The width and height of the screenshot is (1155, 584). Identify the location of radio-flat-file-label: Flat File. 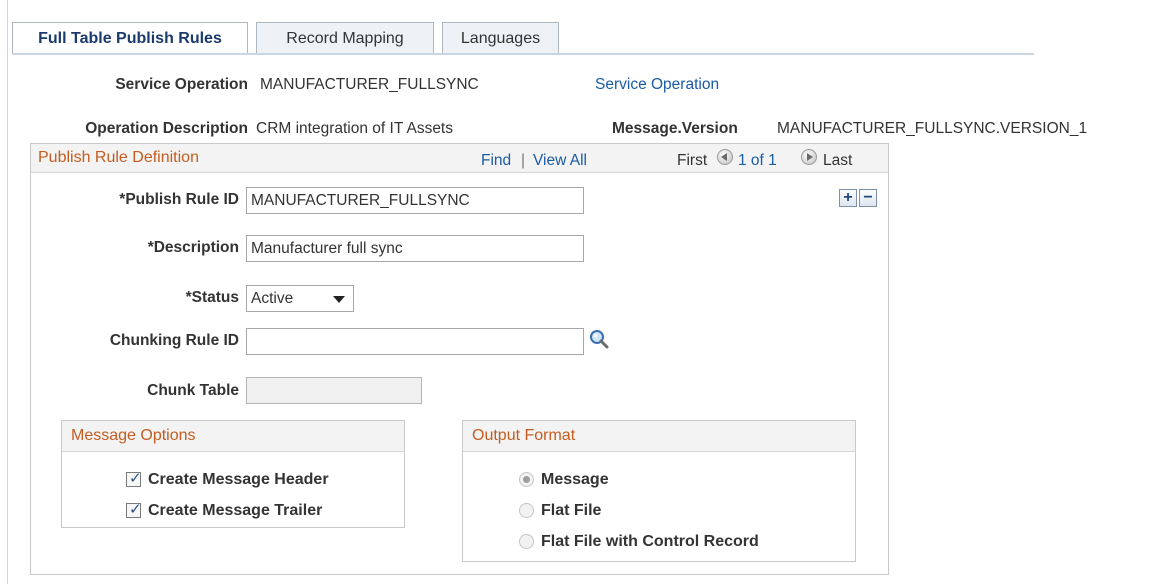
(571, 510).